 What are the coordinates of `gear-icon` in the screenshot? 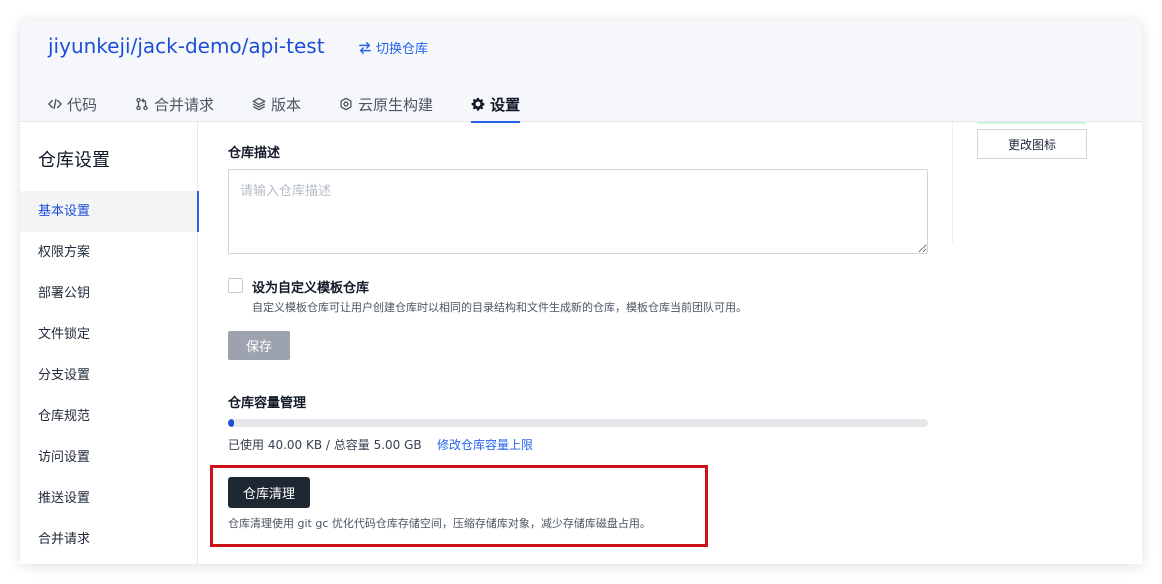 It's located at (478, 104).